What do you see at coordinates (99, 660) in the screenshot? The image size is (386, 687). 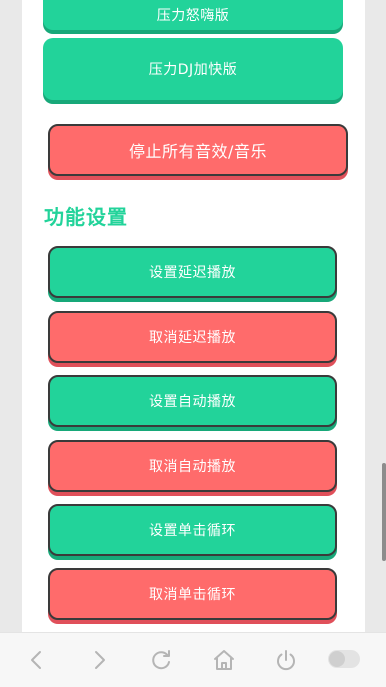 I see `forward-icon` at bounding box center [99, 660].